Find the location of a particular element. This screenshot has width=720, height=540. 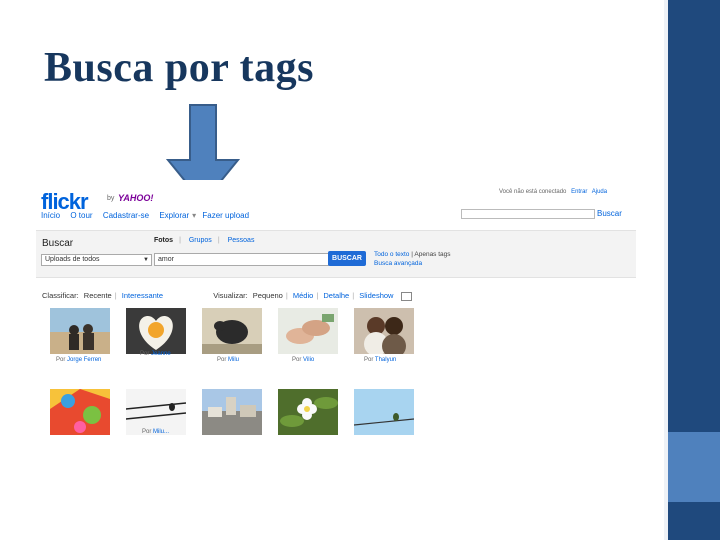

chevron-down-icon: ▼ is located at coordinates (146, 260).